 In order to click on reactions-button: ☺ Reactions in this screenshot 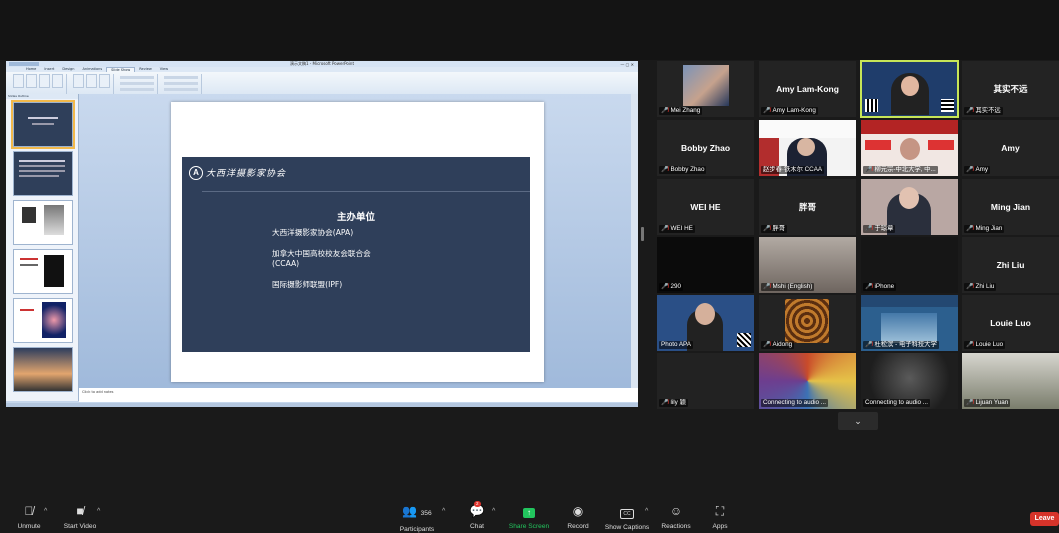, I will do `click(676, 517)`.